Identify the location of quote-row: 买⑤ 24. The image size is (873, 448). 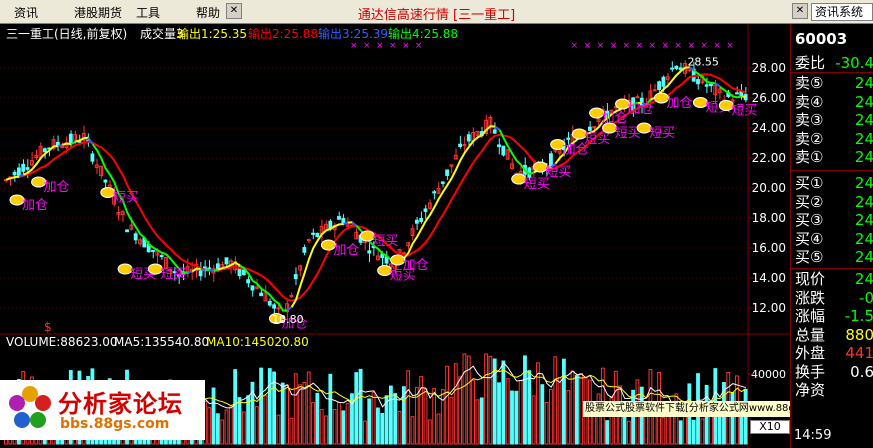
(834, 257).